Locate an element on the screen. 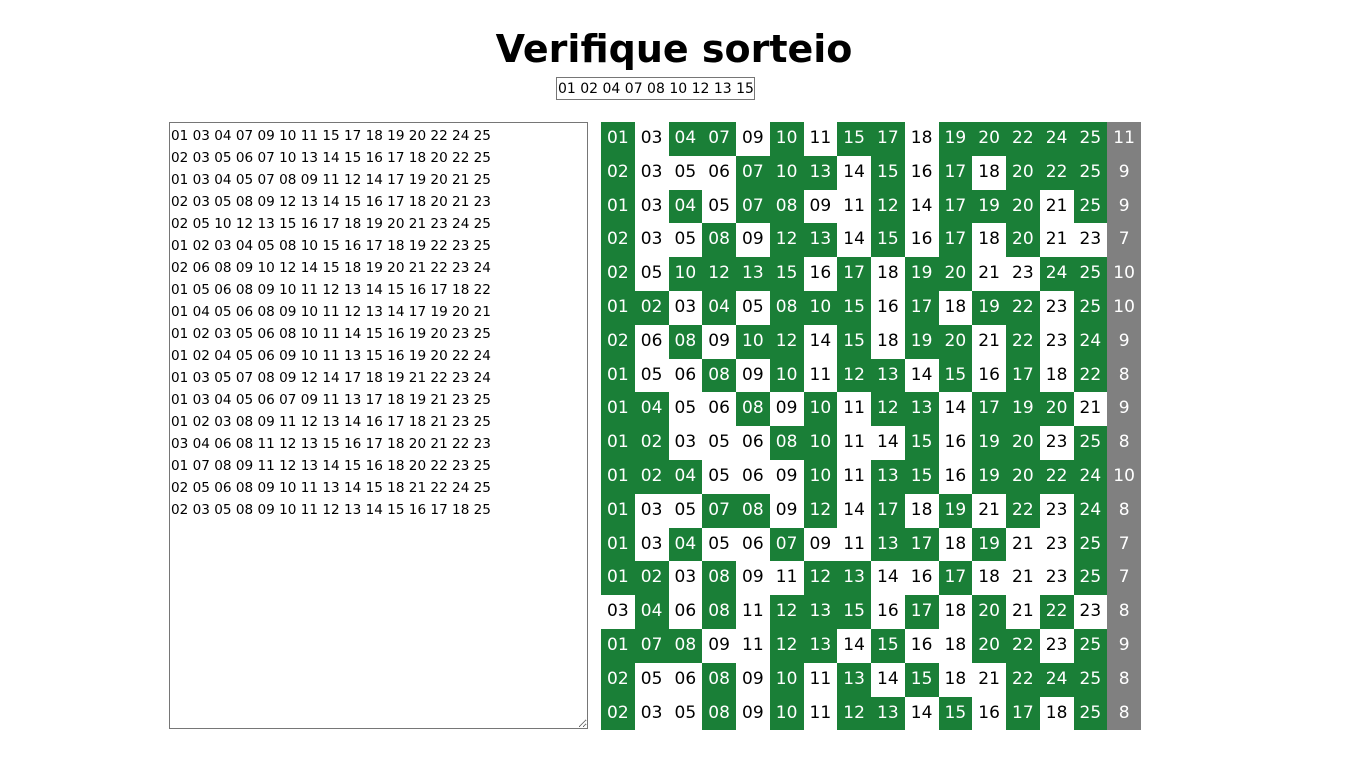  hit-count: 9 is located at coordinates (1124, 341).